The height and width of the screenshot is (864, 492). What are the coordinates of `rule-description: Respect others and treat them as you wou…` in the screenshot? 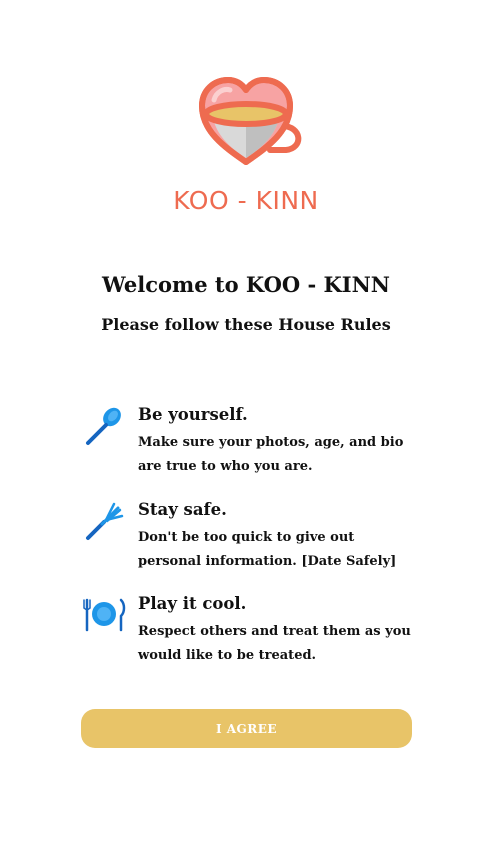 It's located at (274, 643).